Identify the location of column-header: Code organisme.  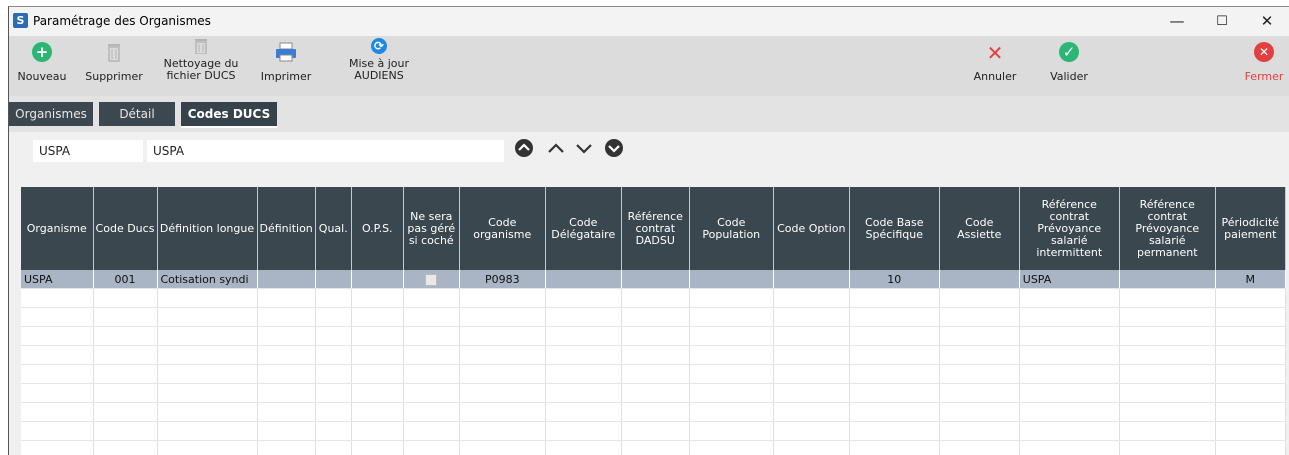
(502, 228).